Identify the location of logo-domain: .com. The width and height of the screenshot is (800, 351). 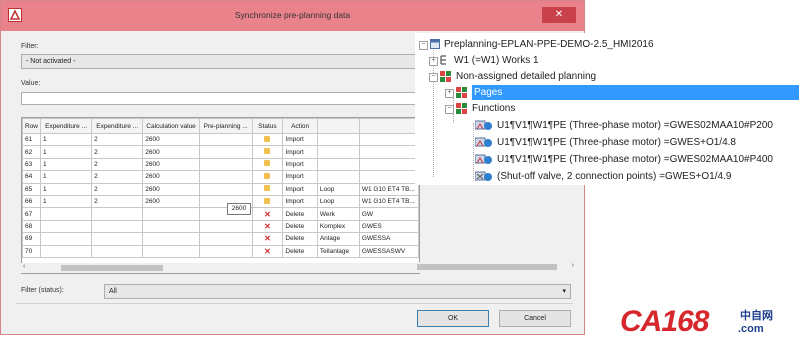
(751, 329).